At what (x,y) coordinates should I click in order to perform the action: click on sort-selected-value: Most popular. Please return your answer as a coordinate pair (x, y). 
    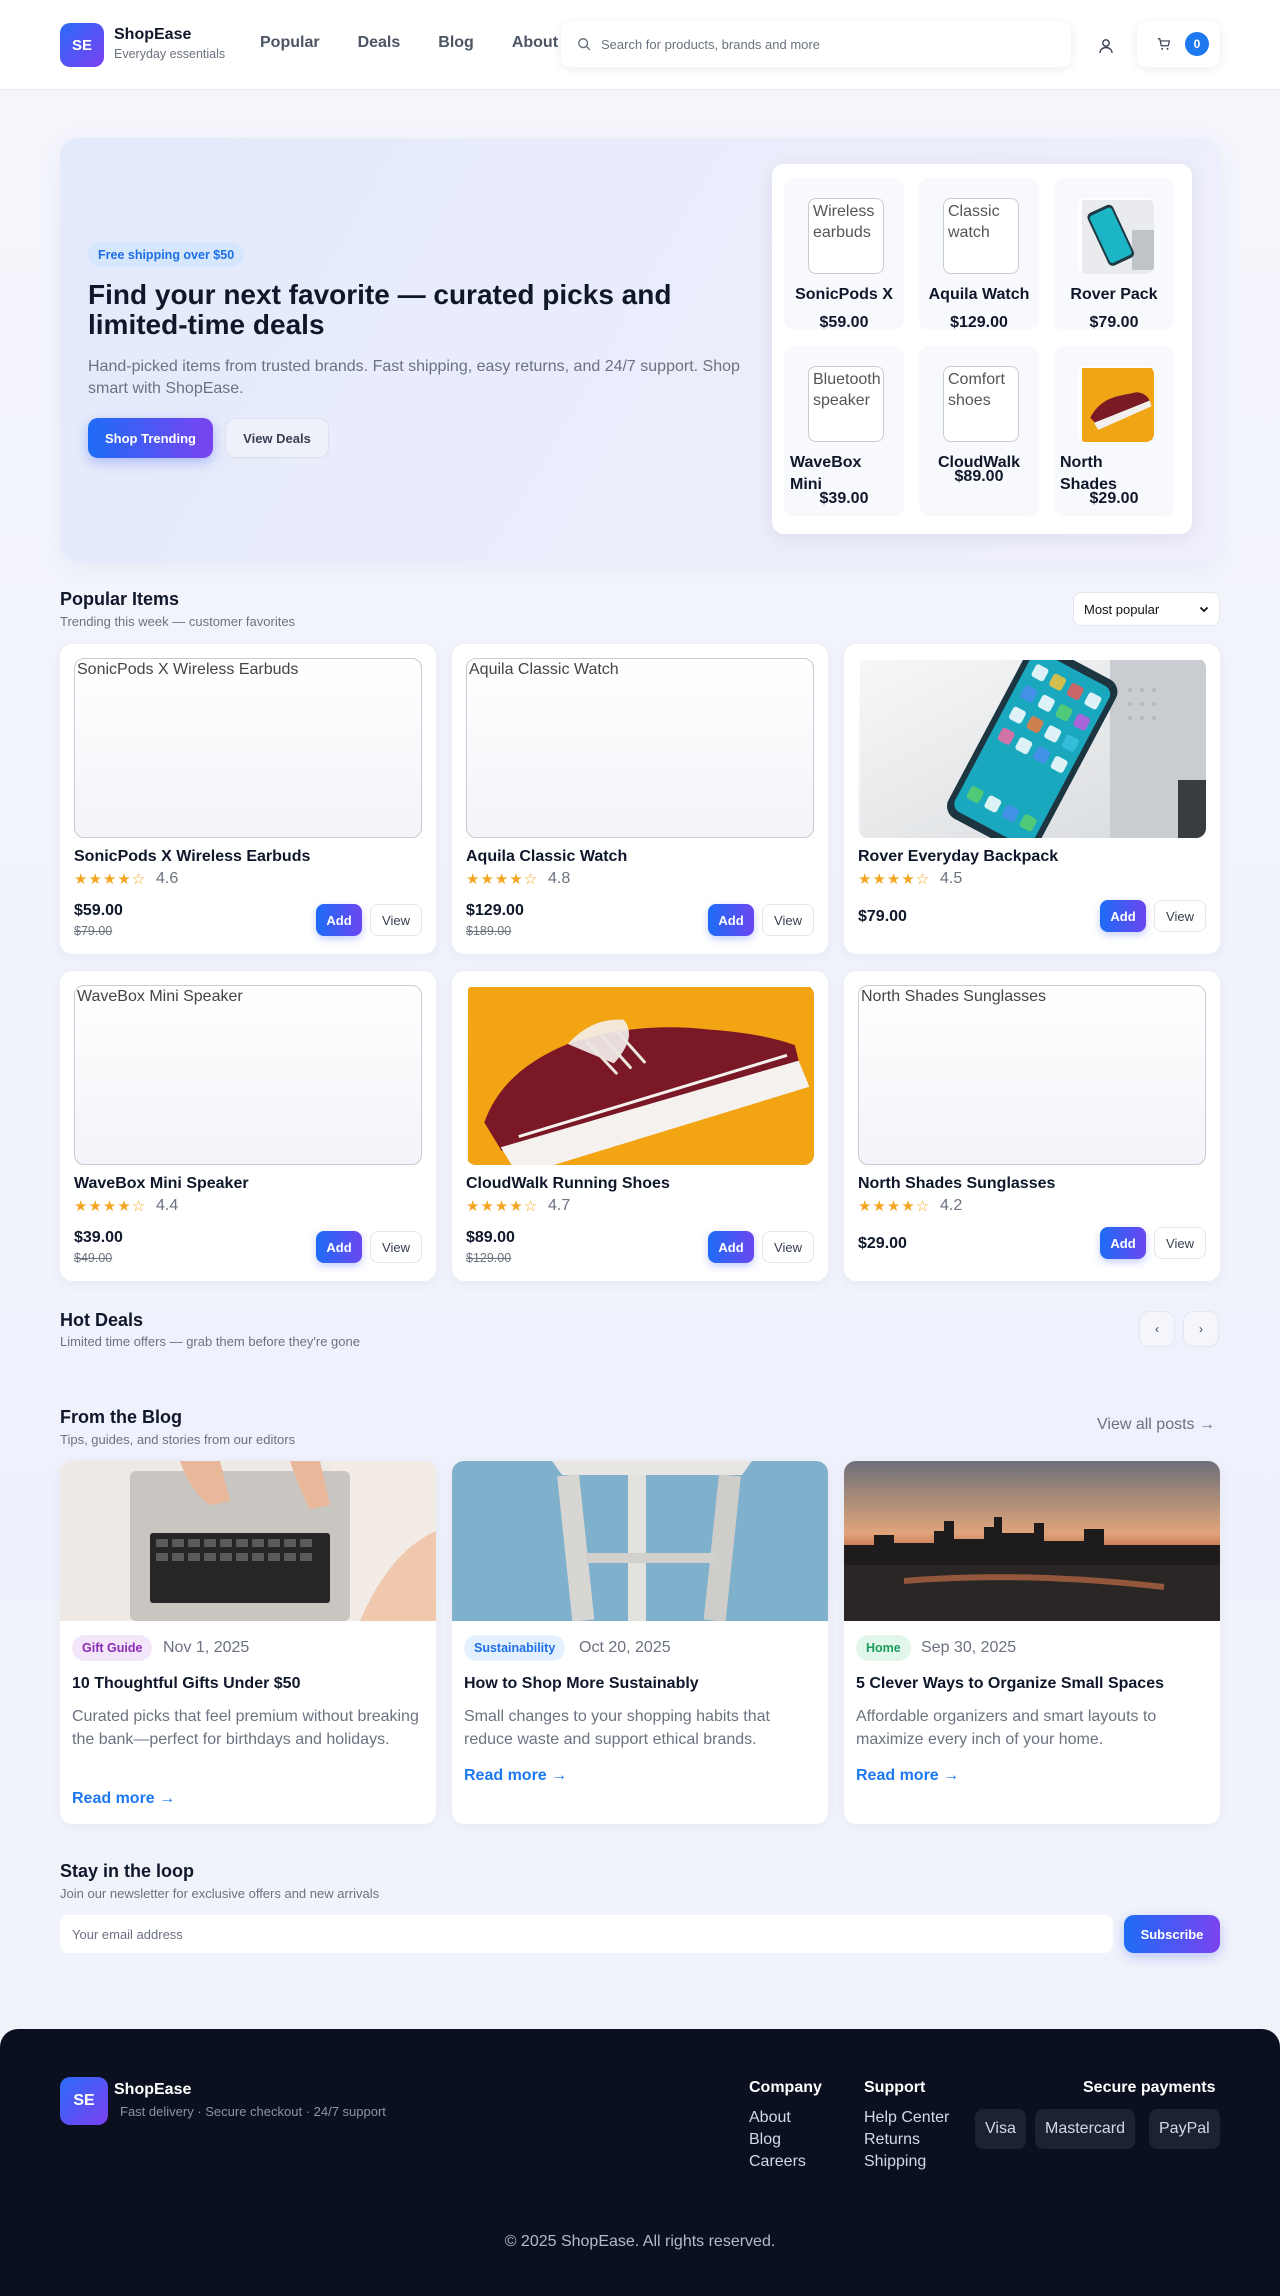
    Looking at the image, I should click on (1122, 609).